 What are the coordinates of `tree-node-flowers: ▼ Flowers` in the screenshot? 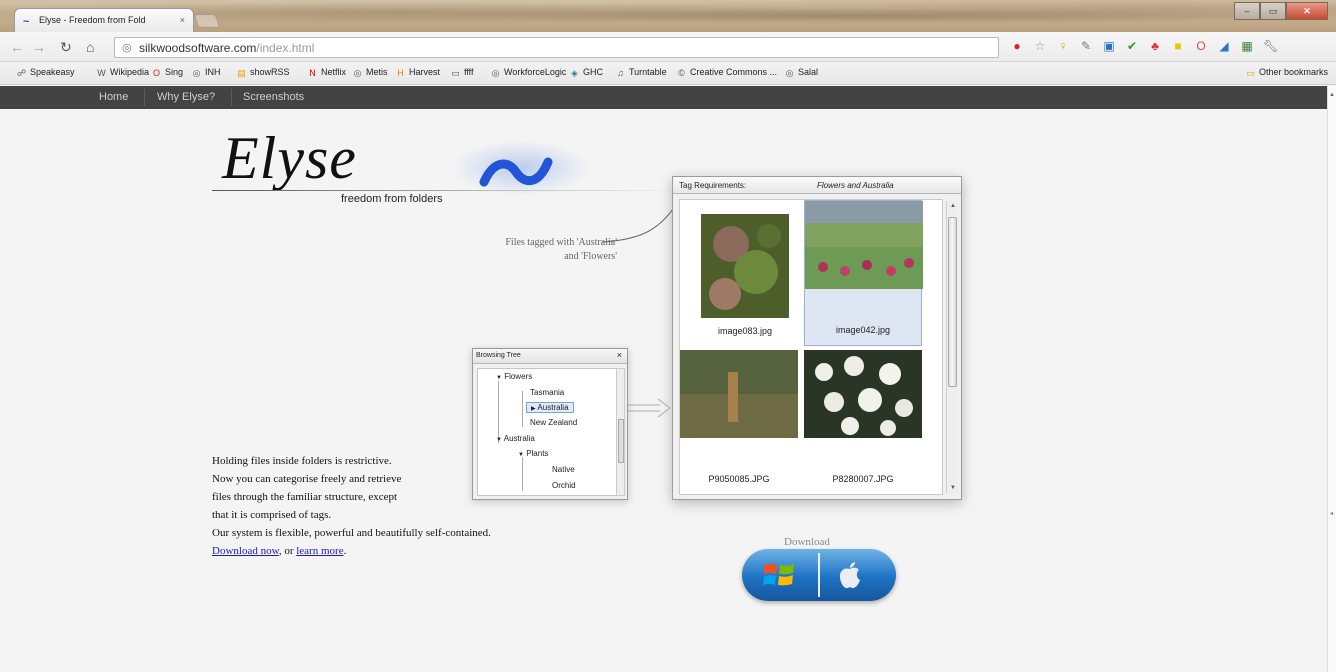 It's located at (514, 376).